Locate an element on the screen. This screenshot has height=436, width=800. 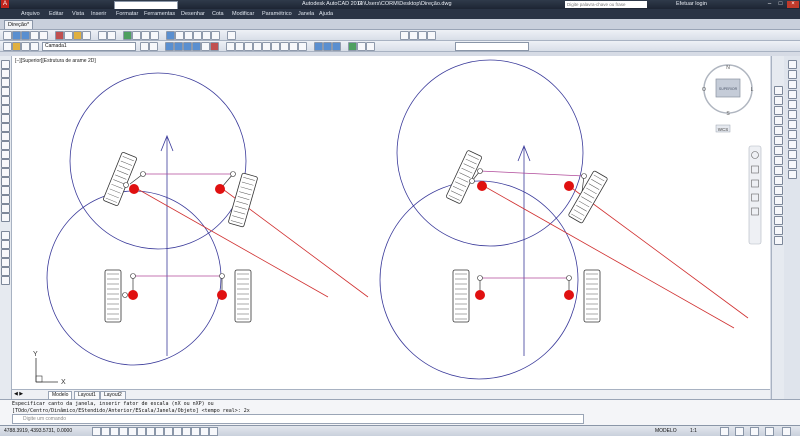
paste-icon is located at coordinates (77, 35).